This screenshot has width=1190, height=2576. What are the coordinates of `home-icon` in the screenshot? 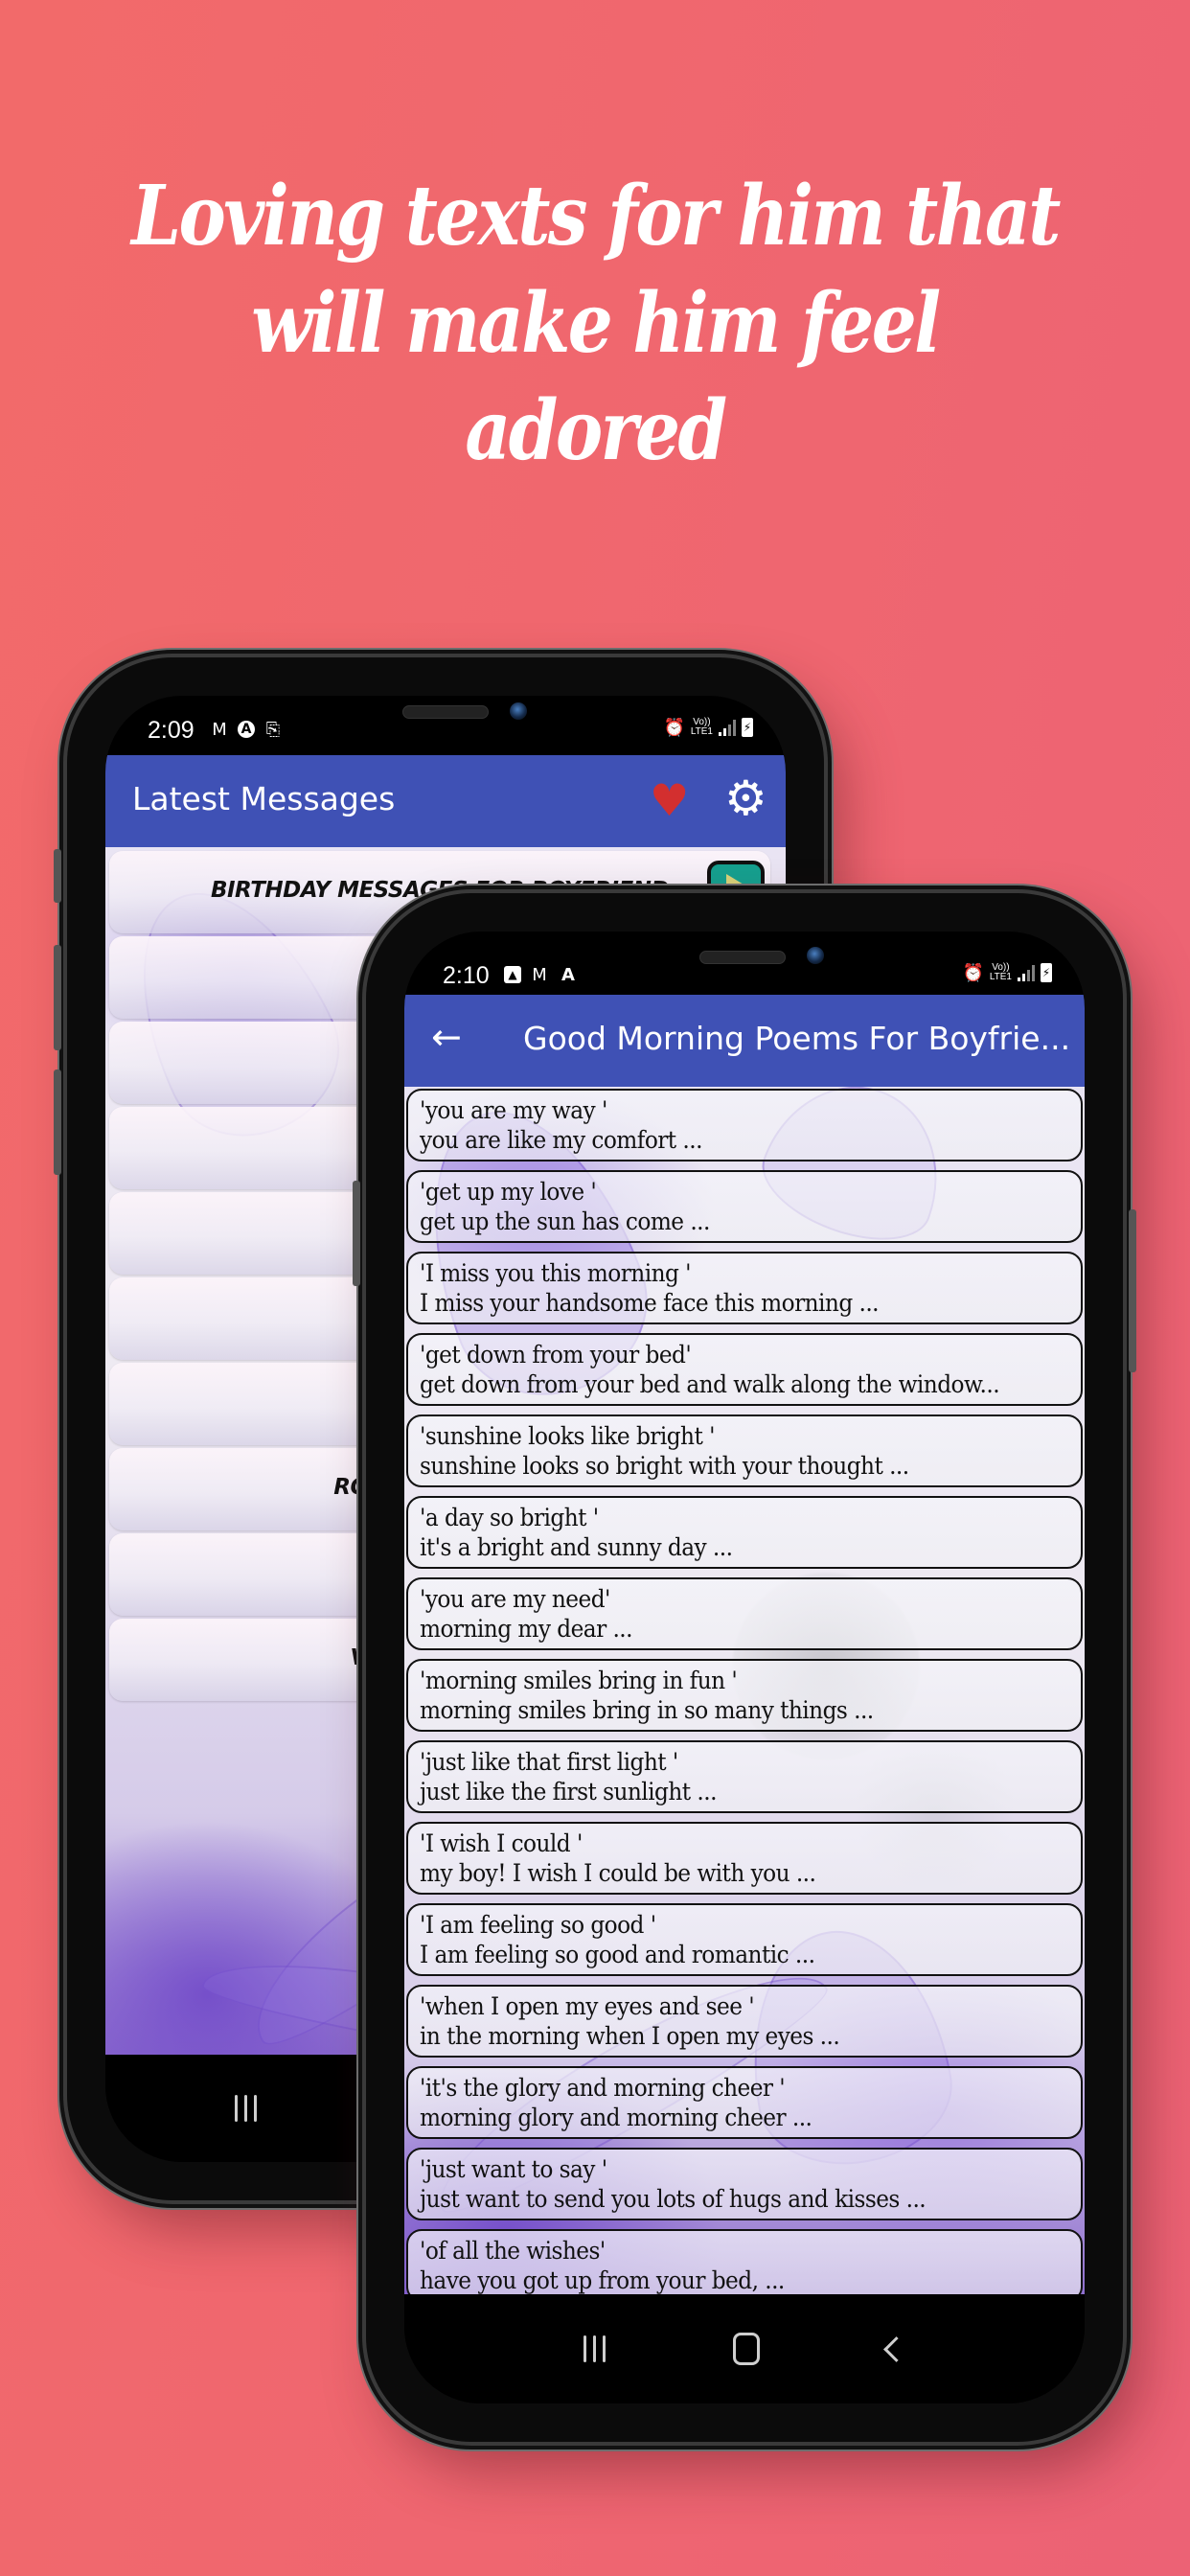 It's located at (746, 2349).